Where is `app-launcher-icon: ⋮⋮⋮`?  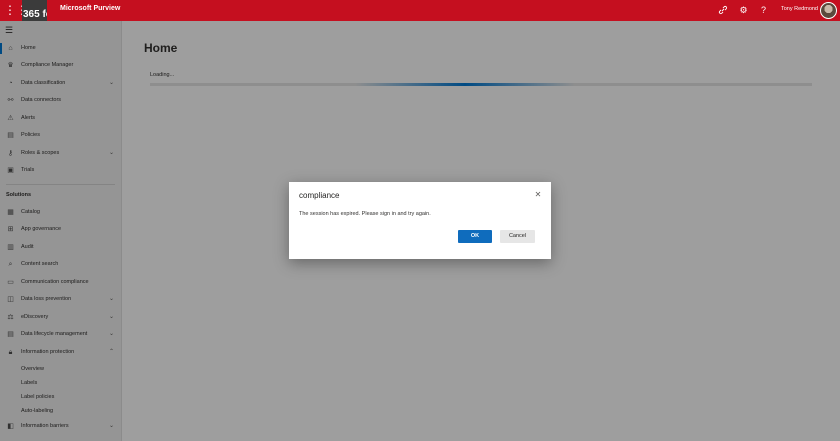 app-launcher-icon: ⋮⋮⋮ is located at coordinates (22, 10).